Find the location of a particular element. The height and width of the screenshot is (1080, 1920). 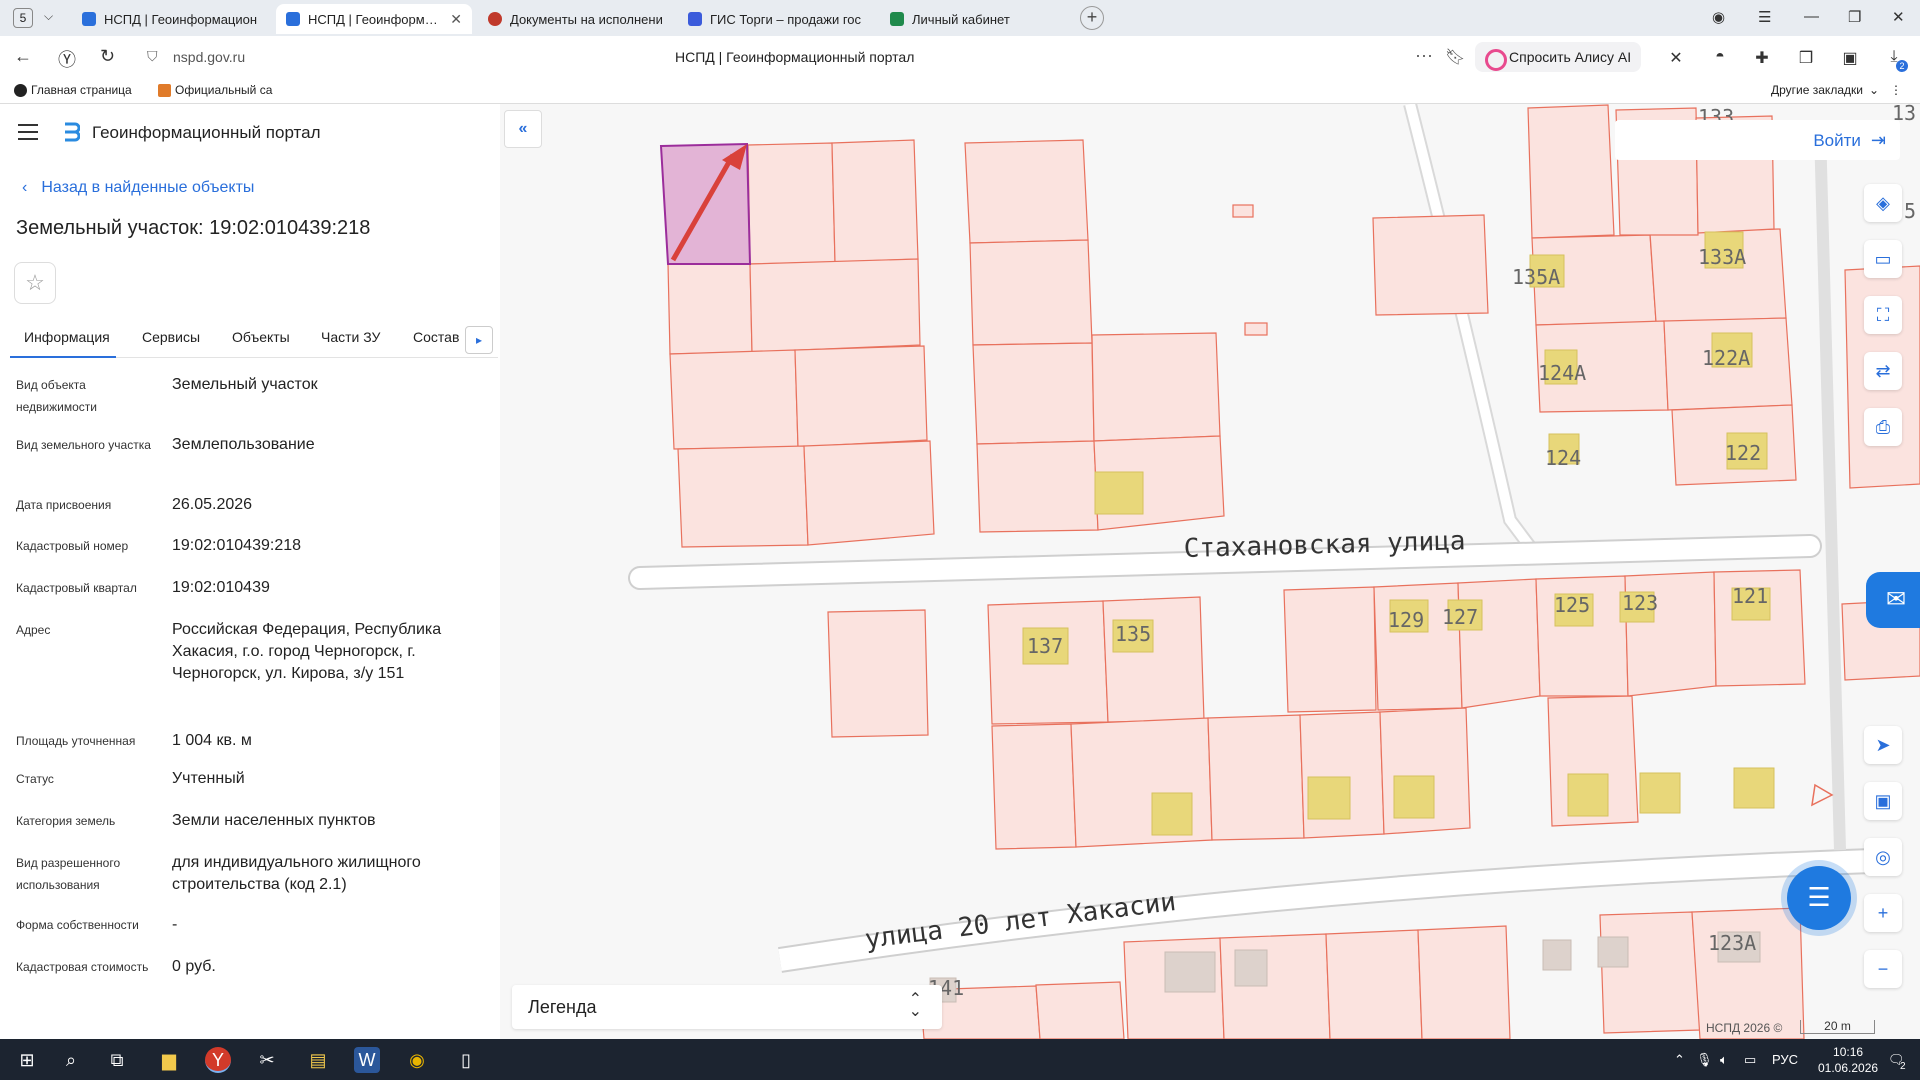

more-icon: ··· is located at coordinates (1424, 55).